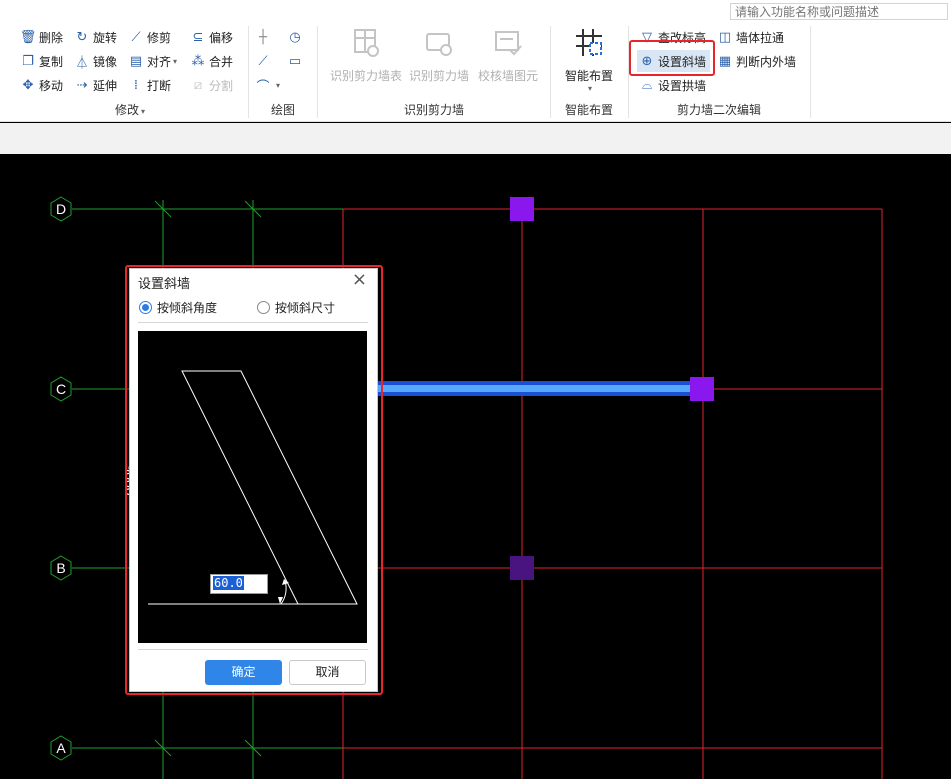 The height and width of the screenshot is (779, 951). I want to click on extend-icon: ⇢, so click(82, 85).